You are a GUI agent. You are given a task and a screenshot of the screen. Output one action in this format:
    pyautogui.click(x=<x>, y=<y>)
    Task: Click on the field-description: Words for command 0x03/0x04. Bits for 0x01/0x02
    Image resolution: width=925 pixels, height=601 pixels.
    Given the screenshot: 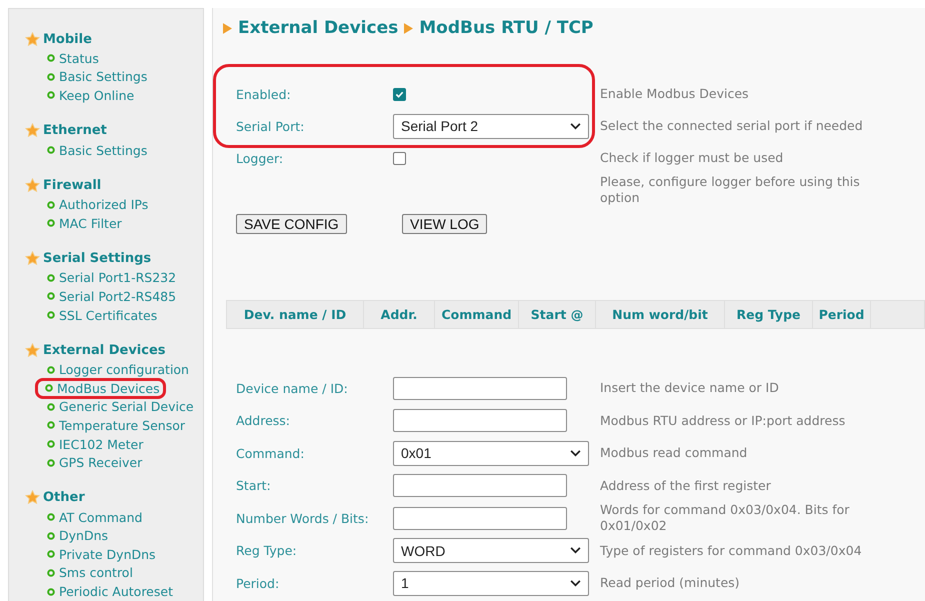 What is the action you would take?
    pyautogui.click(x=725, y=518)
    